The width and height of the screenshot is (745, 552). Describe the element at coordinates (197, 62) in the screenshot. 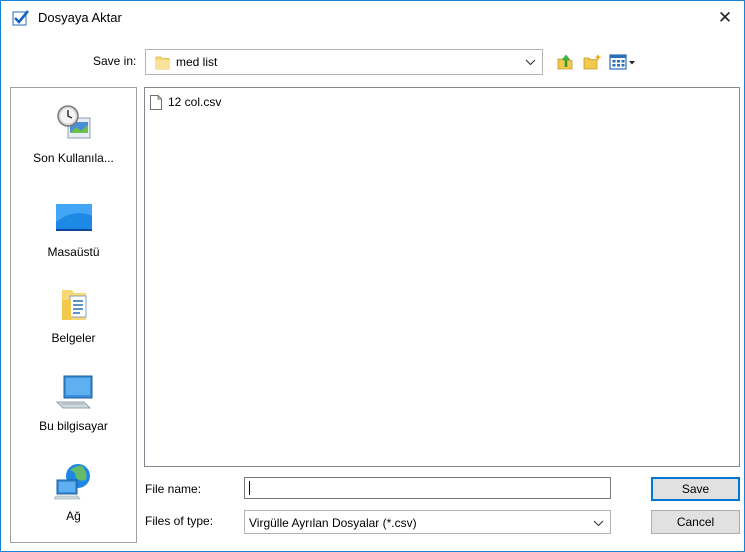

I see `save-in-value: med list` at that location.